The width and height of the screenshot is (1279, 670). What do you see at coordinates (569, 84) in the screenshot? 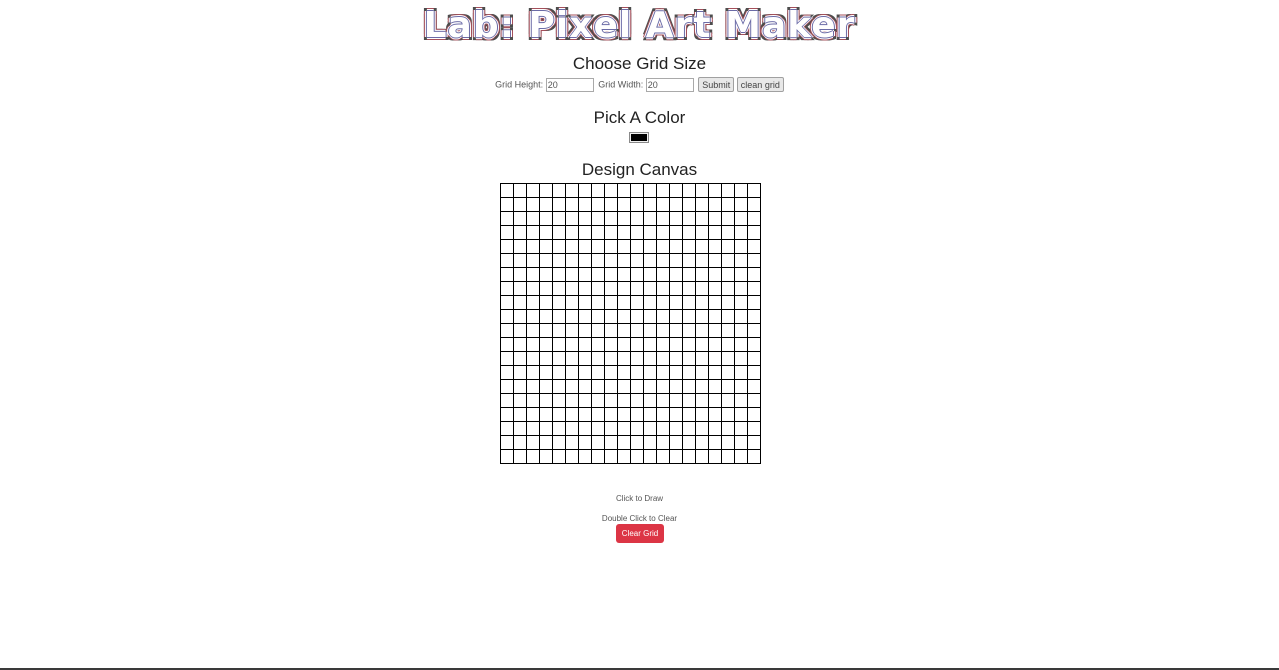
I see `grid-height-input` at bounding box center [569, 84].